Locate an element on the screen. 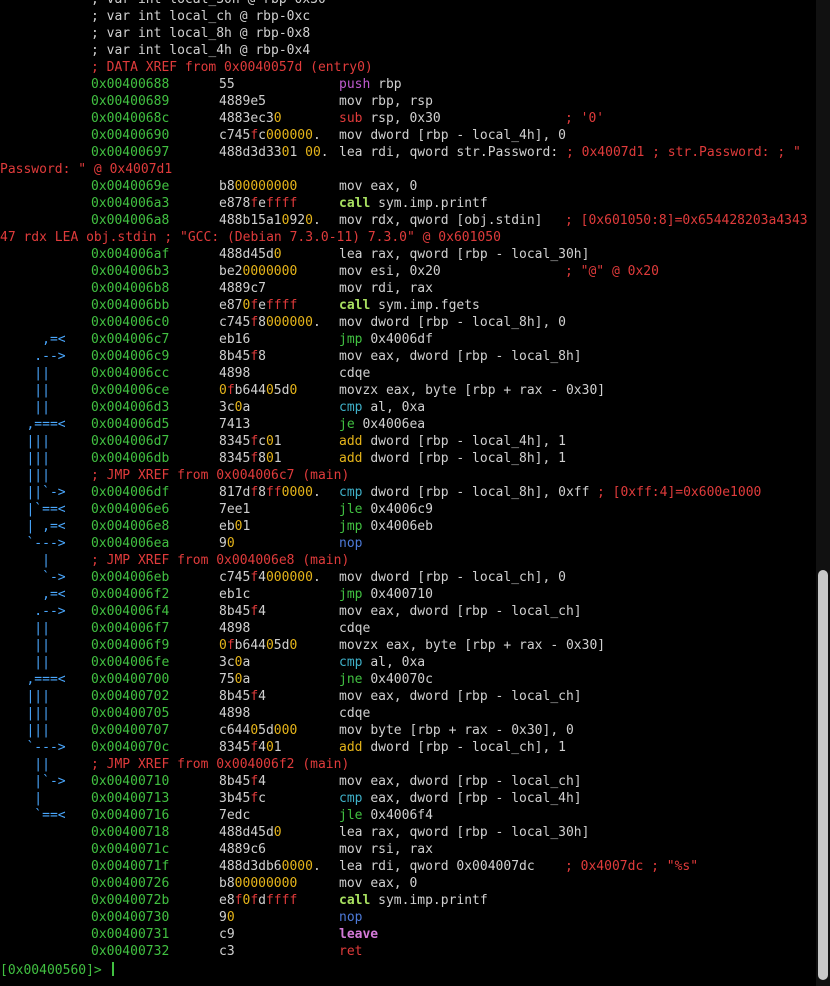 The height and width of the screenshot is (986, 830). instruction-address: 0x00400705 is located at coordinates (130, 713).